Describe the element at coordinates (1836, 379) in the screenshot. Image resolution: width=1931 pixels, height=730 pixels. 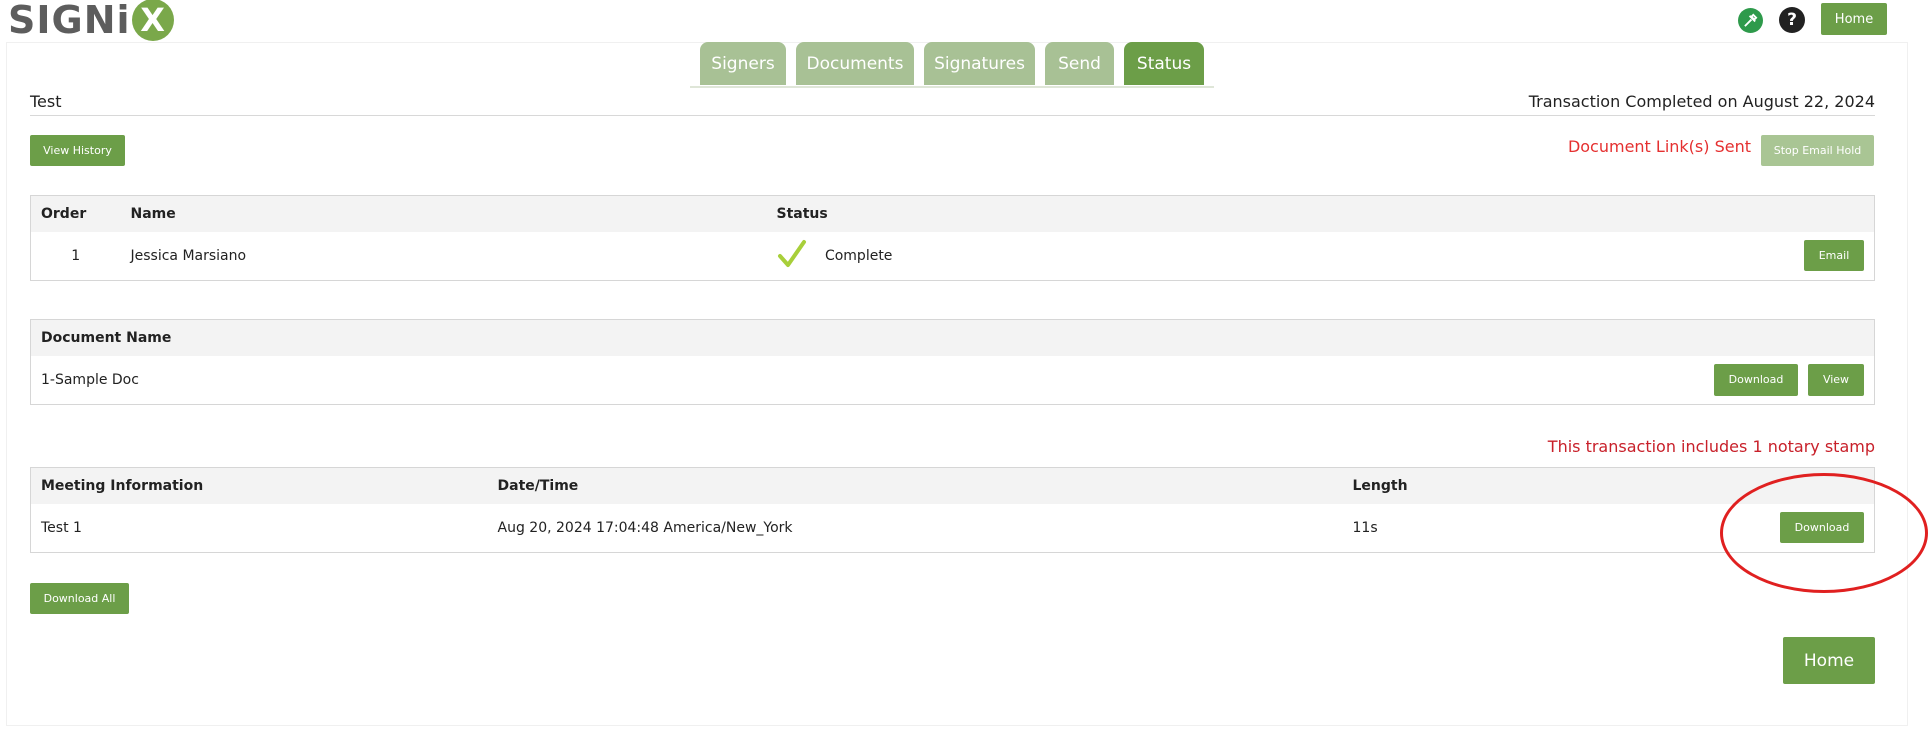
I see `document-view-button: View` at that location.